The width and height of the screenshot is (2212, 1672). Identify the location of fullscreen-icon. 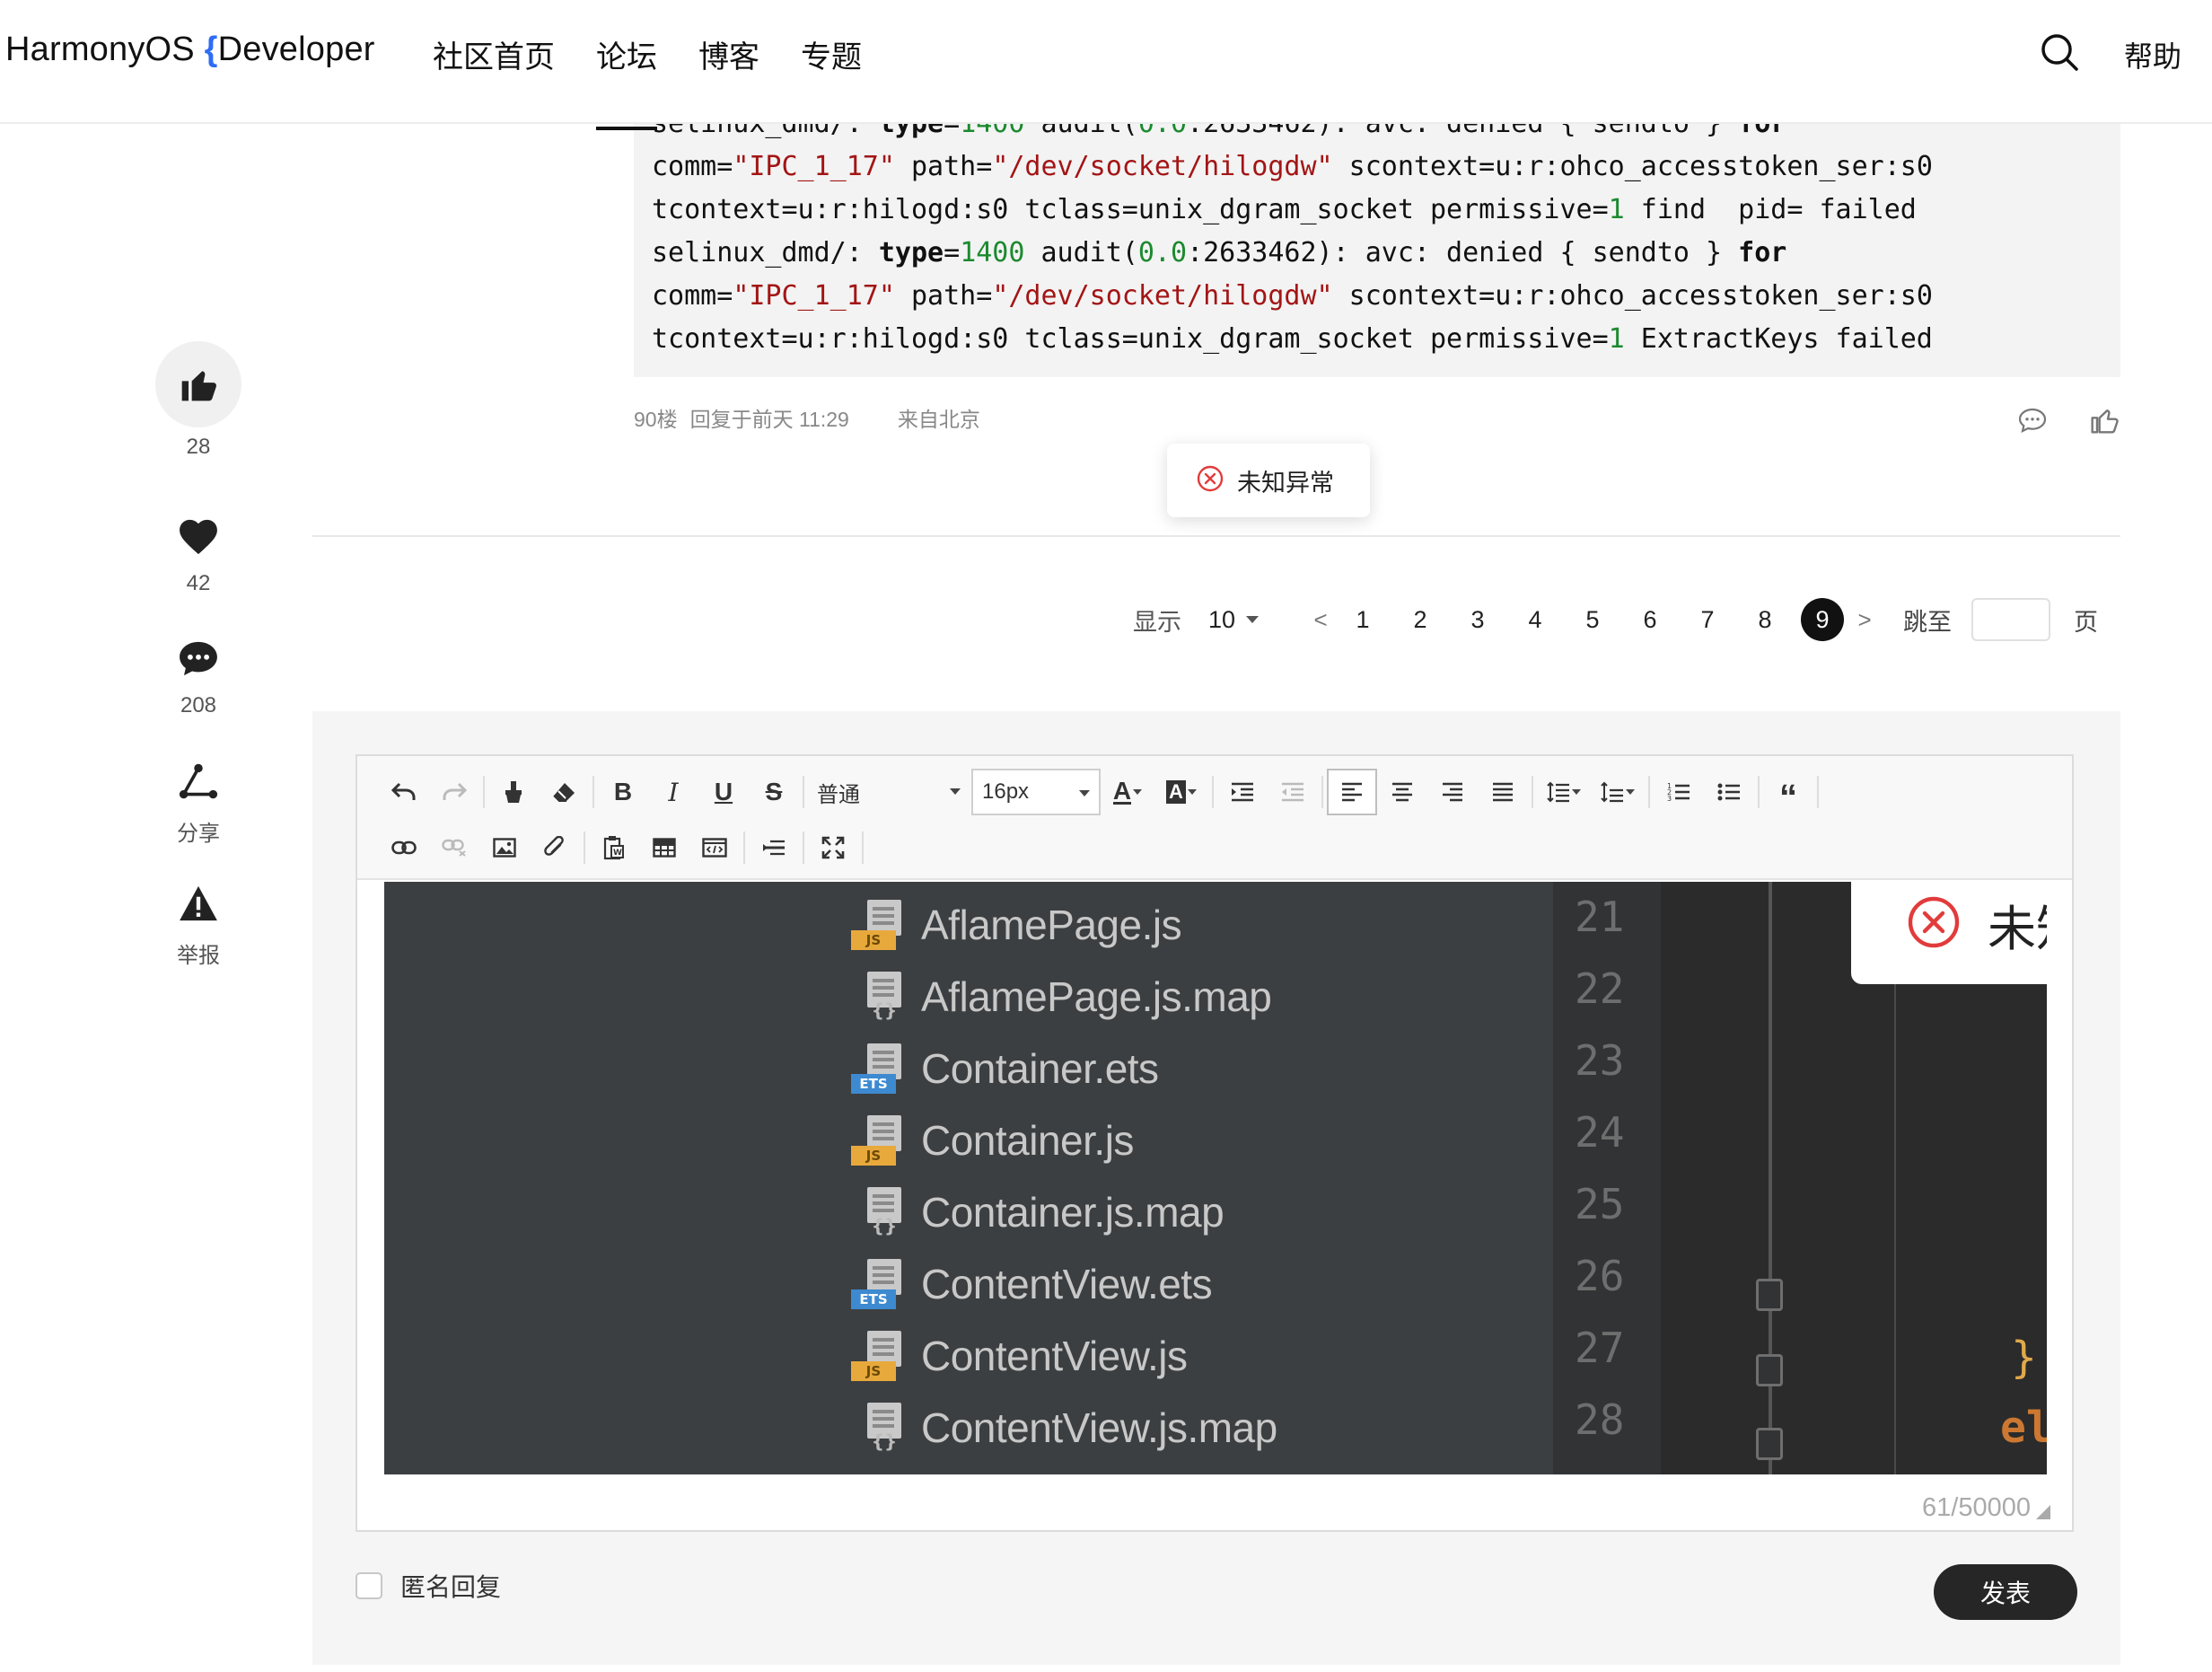
(833, 847).